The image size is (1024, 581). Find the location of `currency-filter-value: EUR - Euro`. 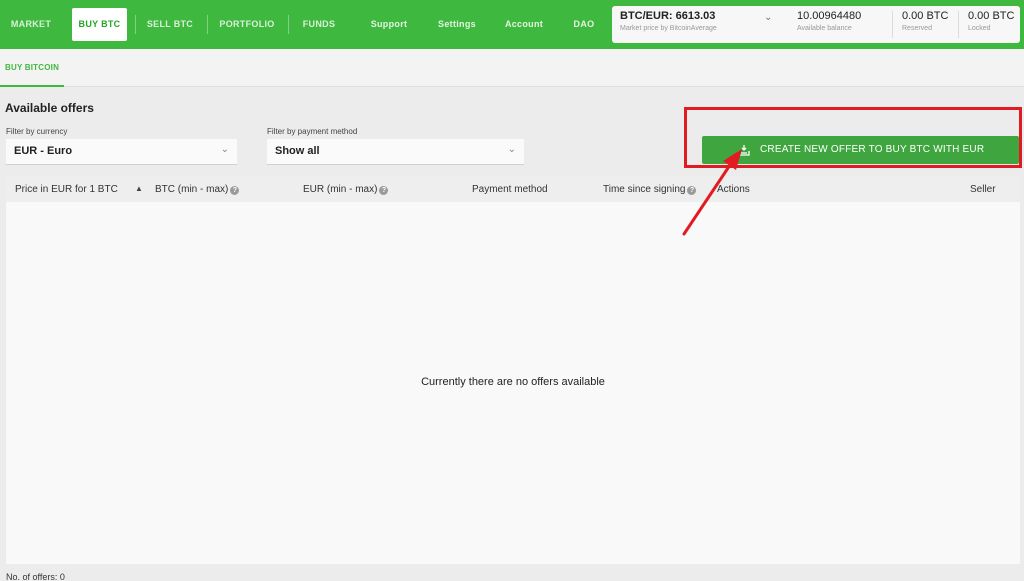

currency-filter-value: EUR - Euro is located at coordinates (43, 151).